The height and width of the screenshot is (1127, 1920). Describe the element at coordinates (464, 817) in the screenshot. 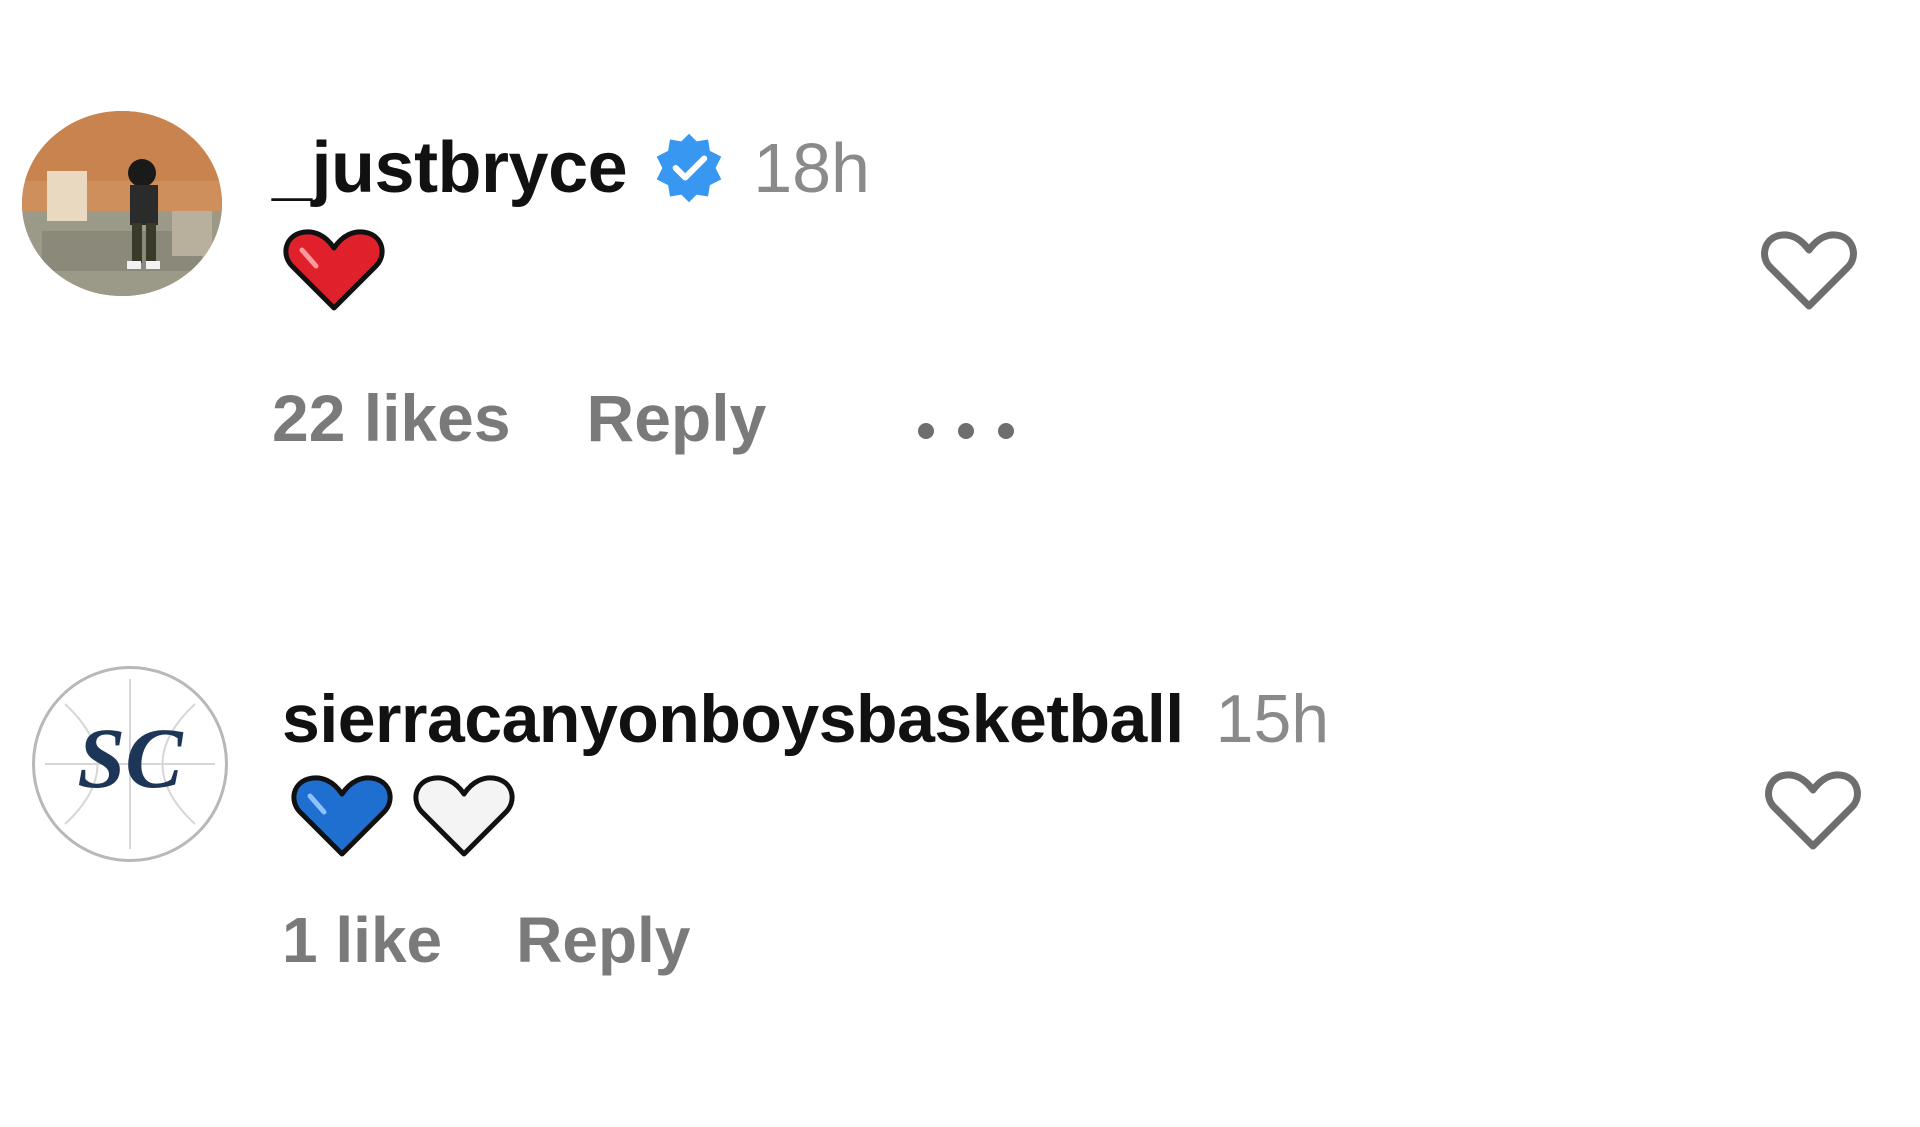

I see `white-heart-icon` at that location.